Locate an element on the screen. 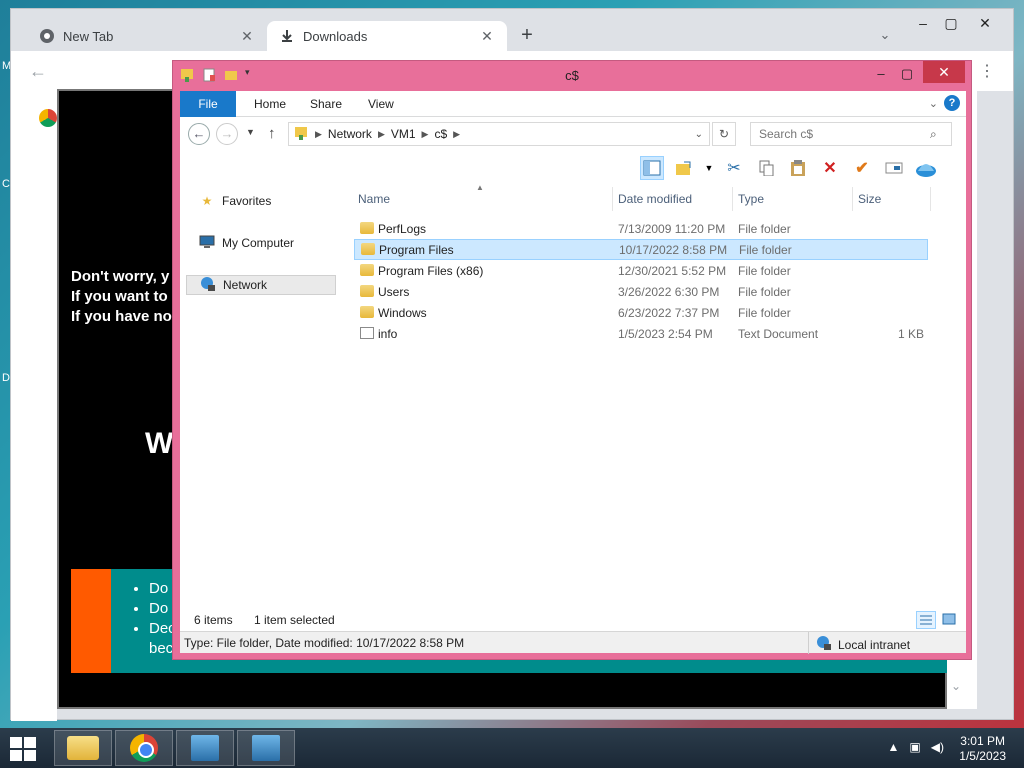  folder-options-icon is located at coordinates (684, 168).